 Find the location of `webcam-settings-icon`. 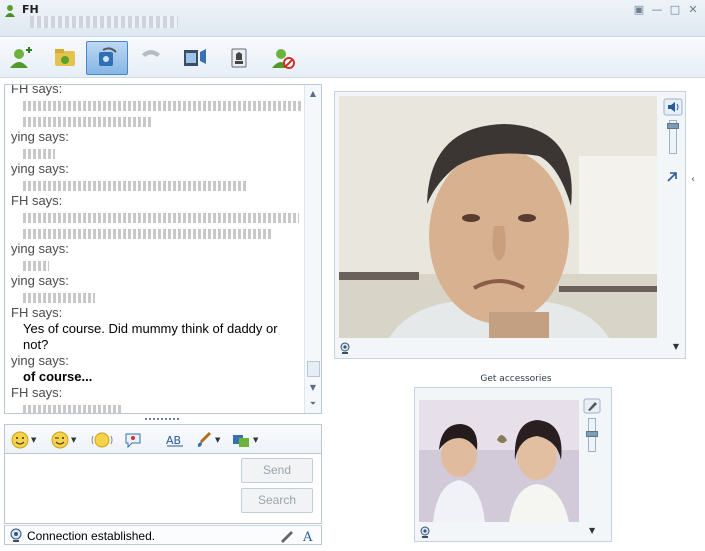

webcam-settings-icon is located at coordinates (592, 406).